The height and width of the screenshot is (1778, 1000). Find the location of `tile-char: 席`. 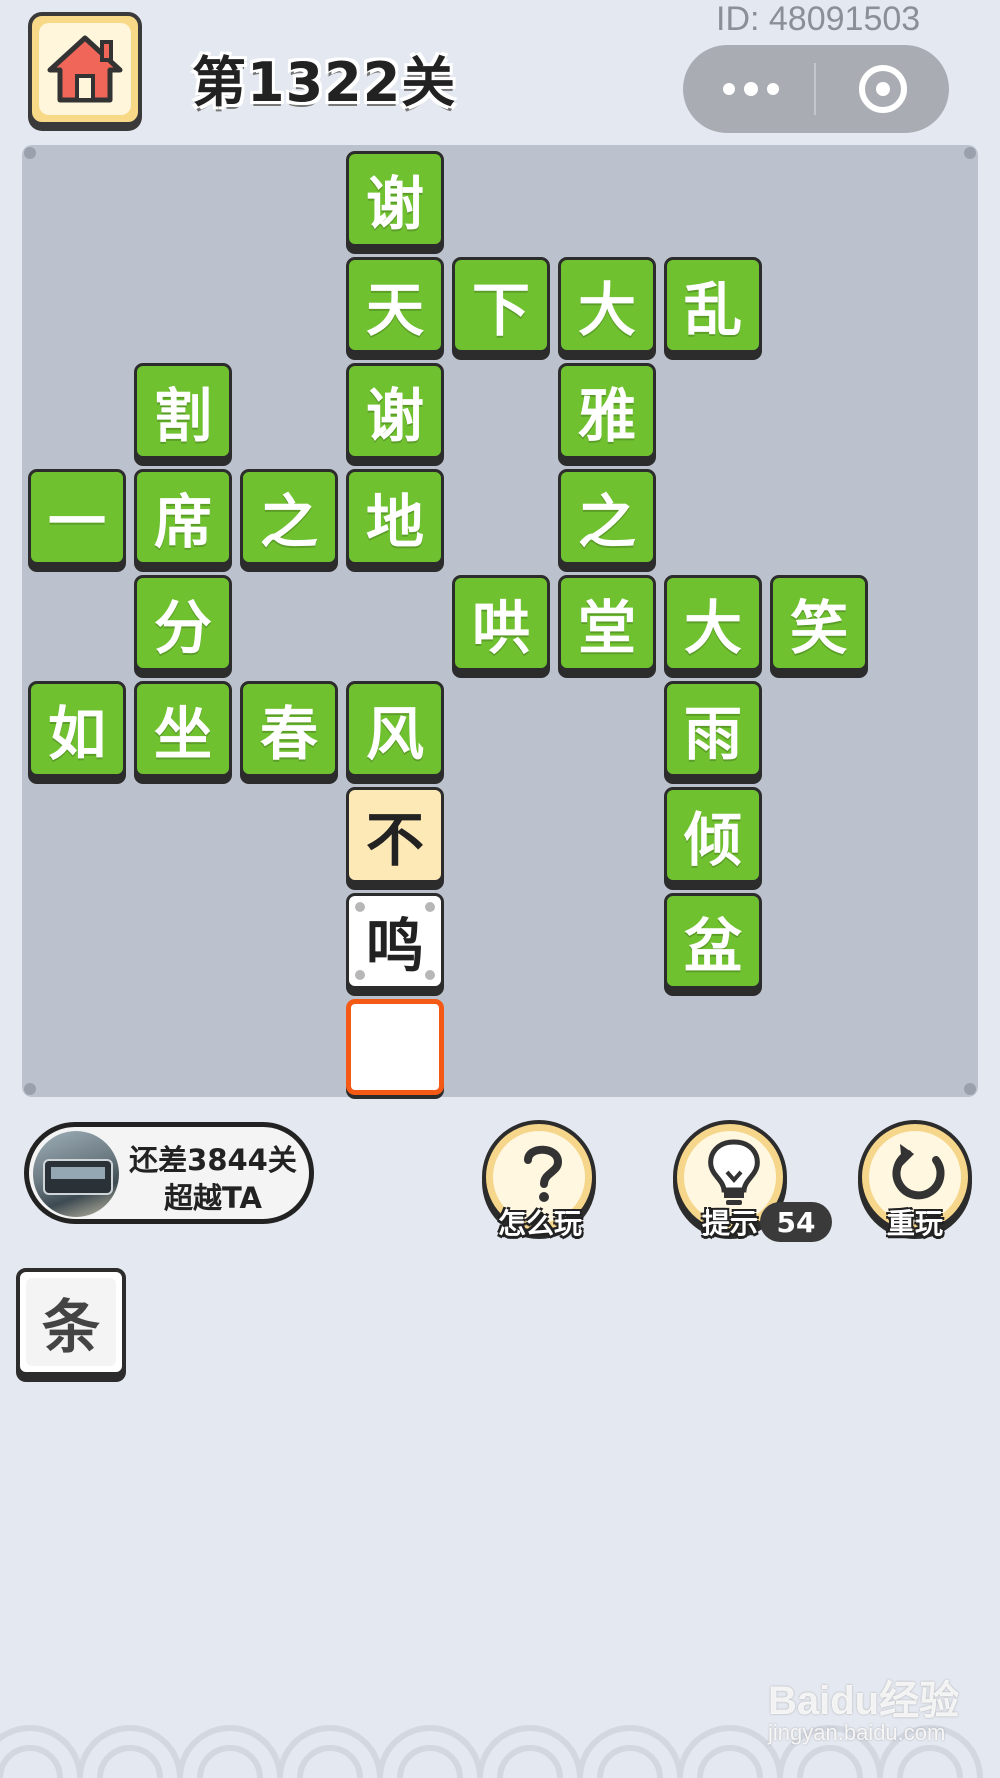

tile-char: 席 is located at coordinates (182, 522).